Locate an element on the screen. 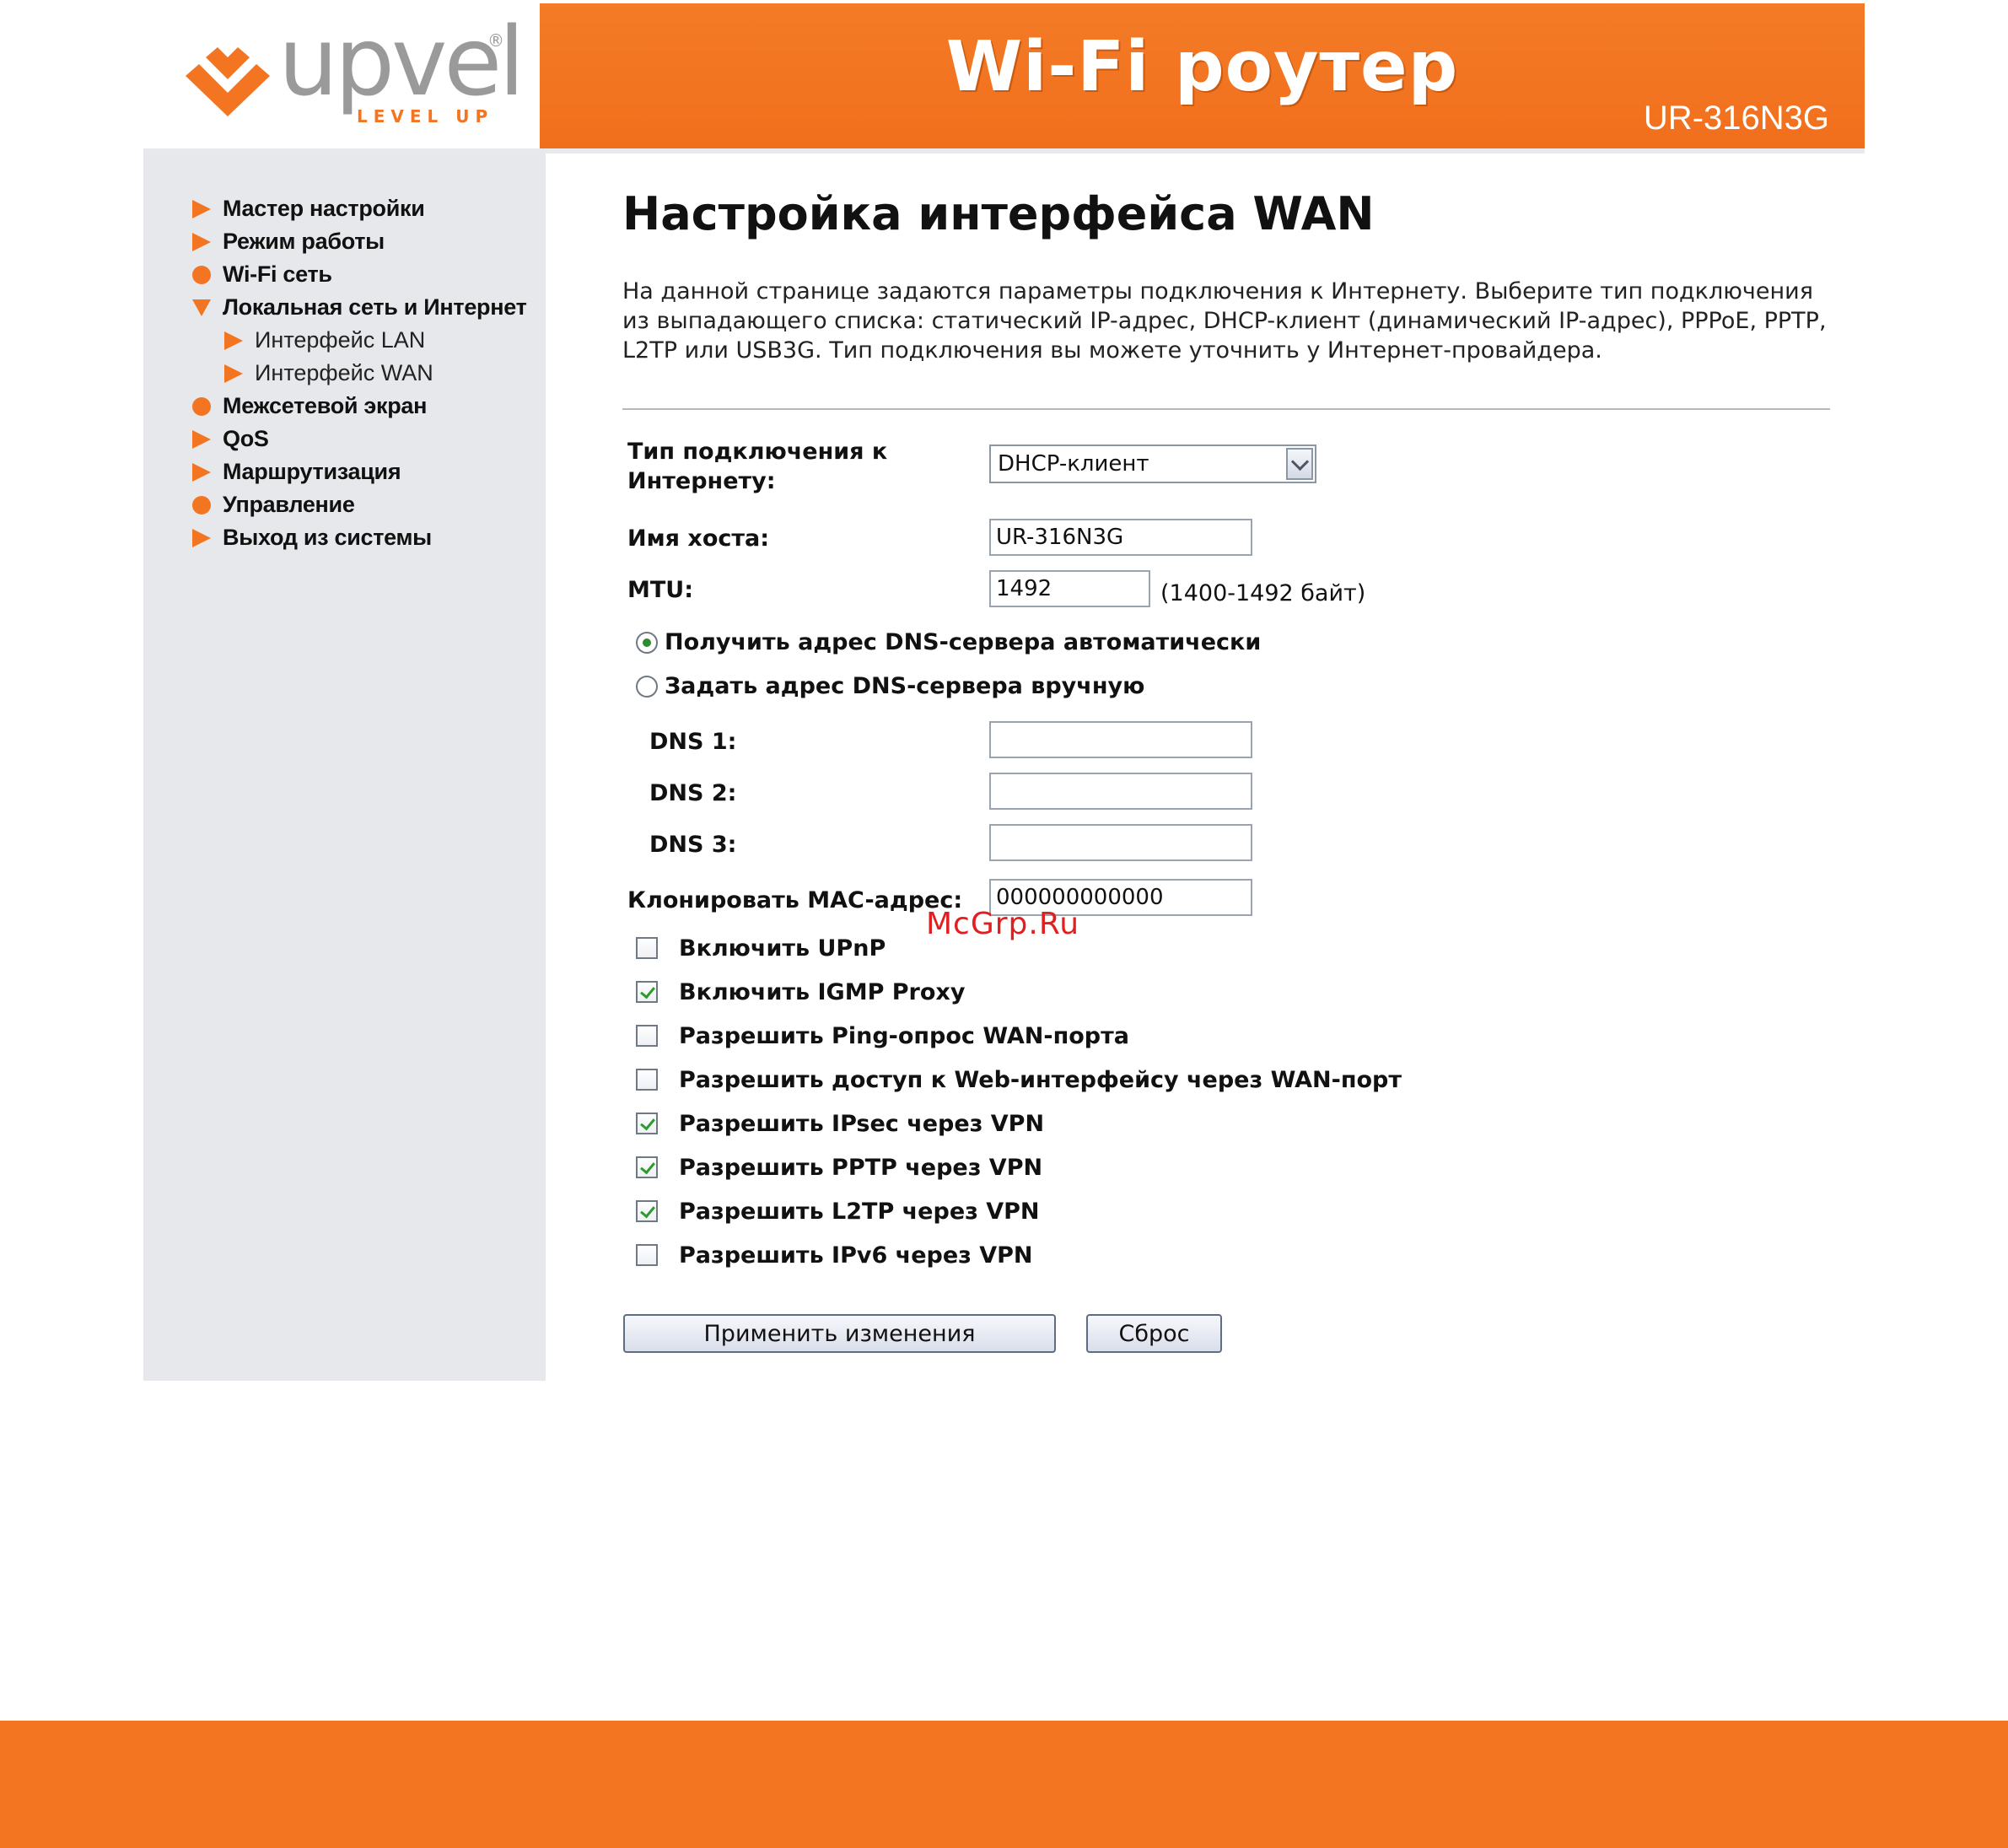 This screenshot has width=2008, height=1848. header-banner: Wi-Fi роутер UR-316N3G is located at coordinates (1202, 75).